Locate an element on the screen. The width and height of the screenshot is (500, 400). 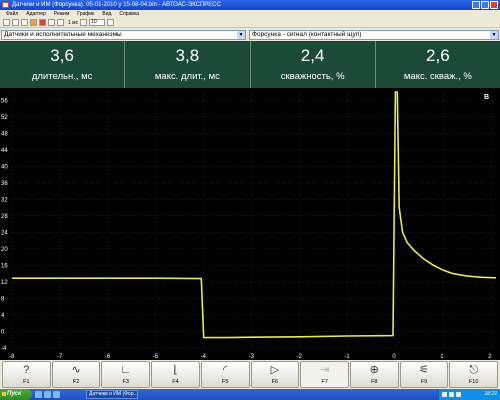
desktop-icon is located at coordinates (47, 394).